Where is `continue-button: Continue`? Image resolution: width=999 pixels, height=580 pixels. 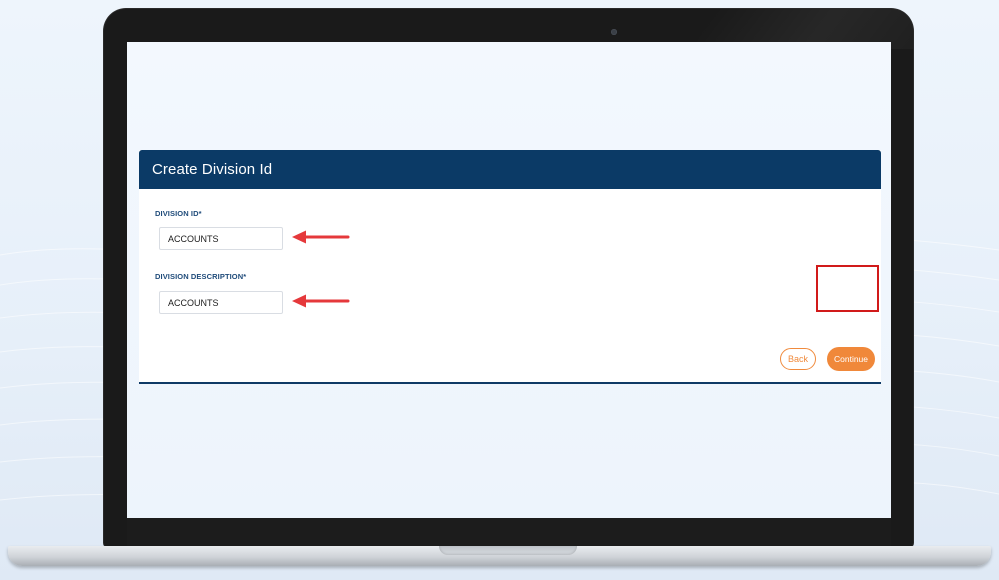 continue-button: Continue is located at coordinates (851, 359).